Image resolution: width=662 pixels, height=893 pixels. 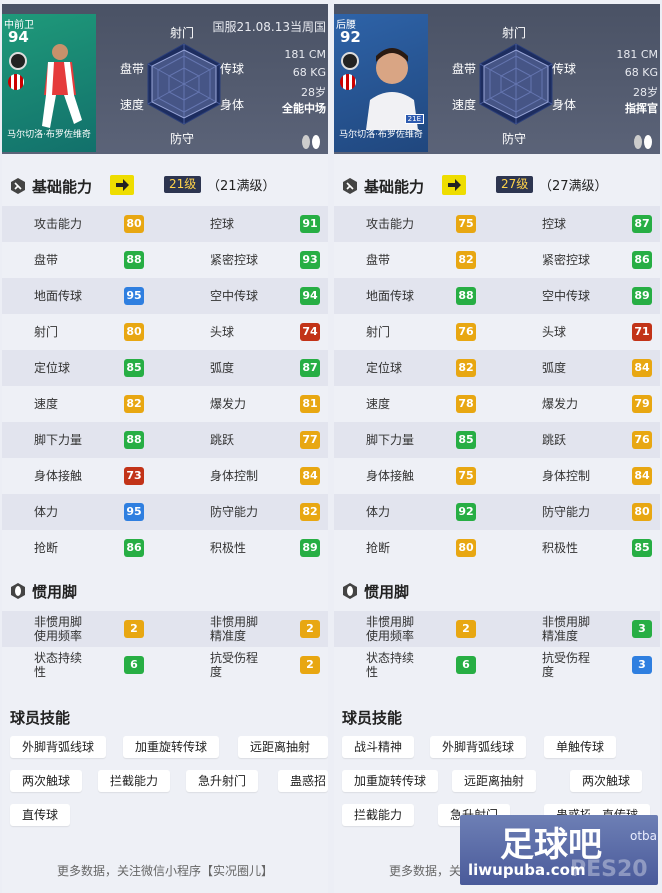 What do you see at coordinates (390, 224) in the screenshot?
I see `stat-label: 攻击能力` at bounding box center [390, 224].